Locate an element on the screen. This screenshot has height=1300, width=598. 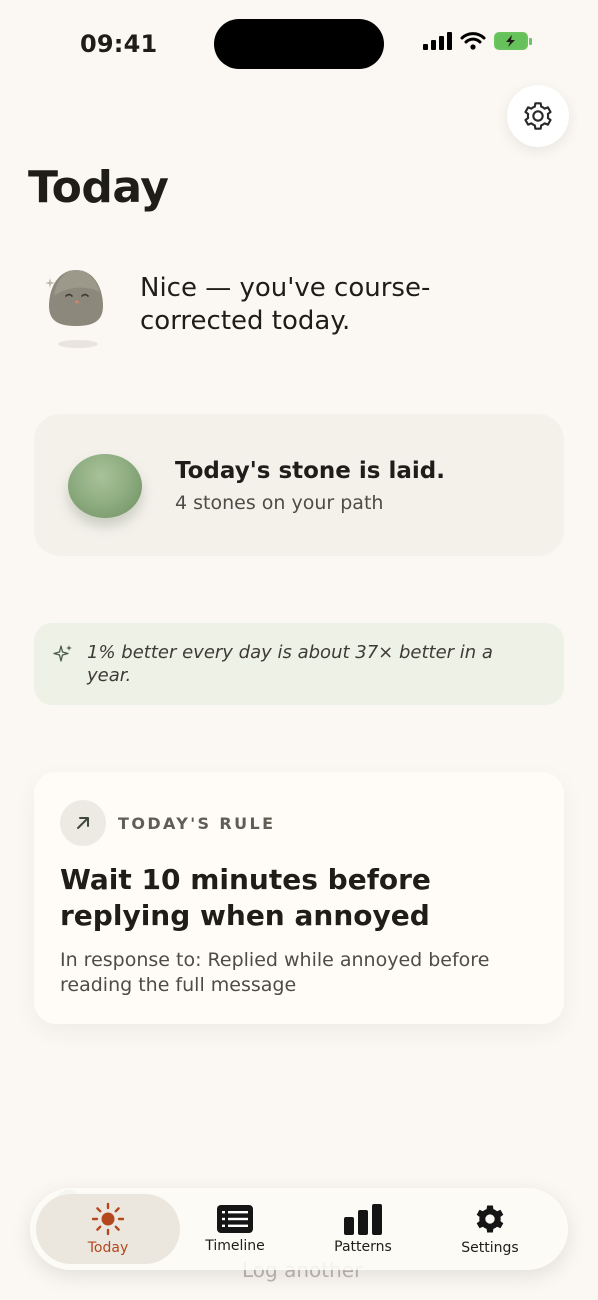
status-time: 09:41 is located at coordinates (119, 44).